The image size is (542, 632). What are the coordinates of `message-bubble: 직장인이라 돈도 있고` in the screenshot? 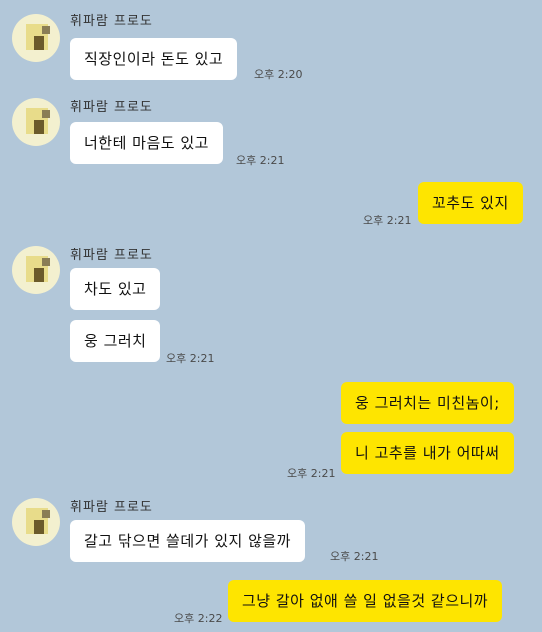 It's located at (154, 59).